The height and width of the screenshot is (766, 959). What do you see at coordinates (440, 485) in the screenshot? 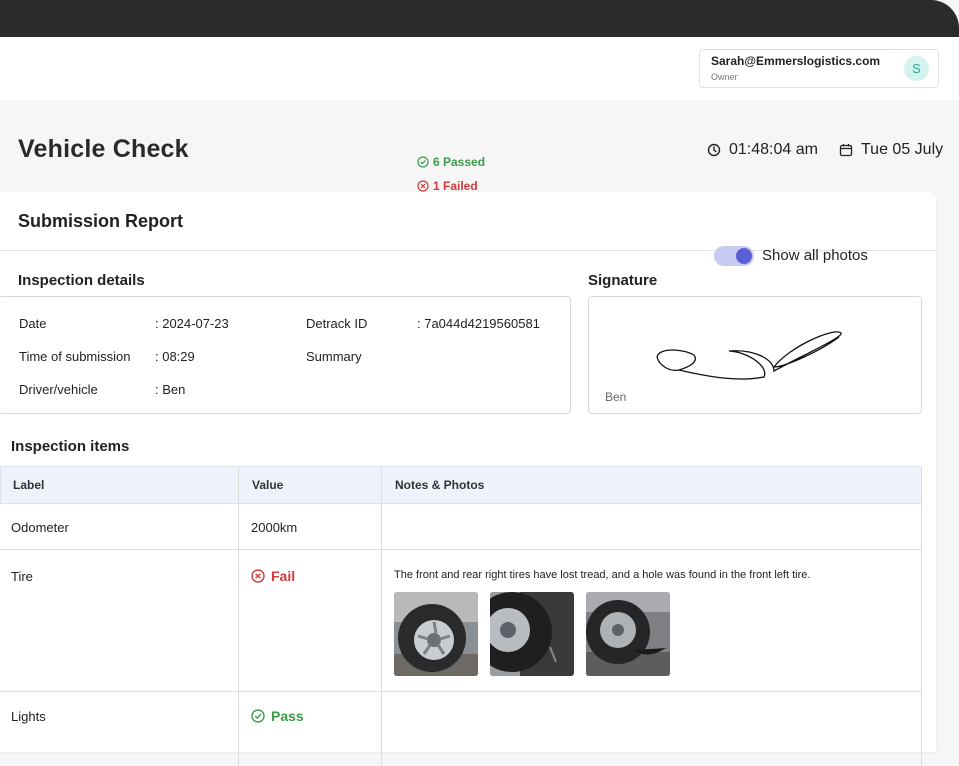
I see `column-header-notes: Notes & Photos` at bounding box center [440, 485].